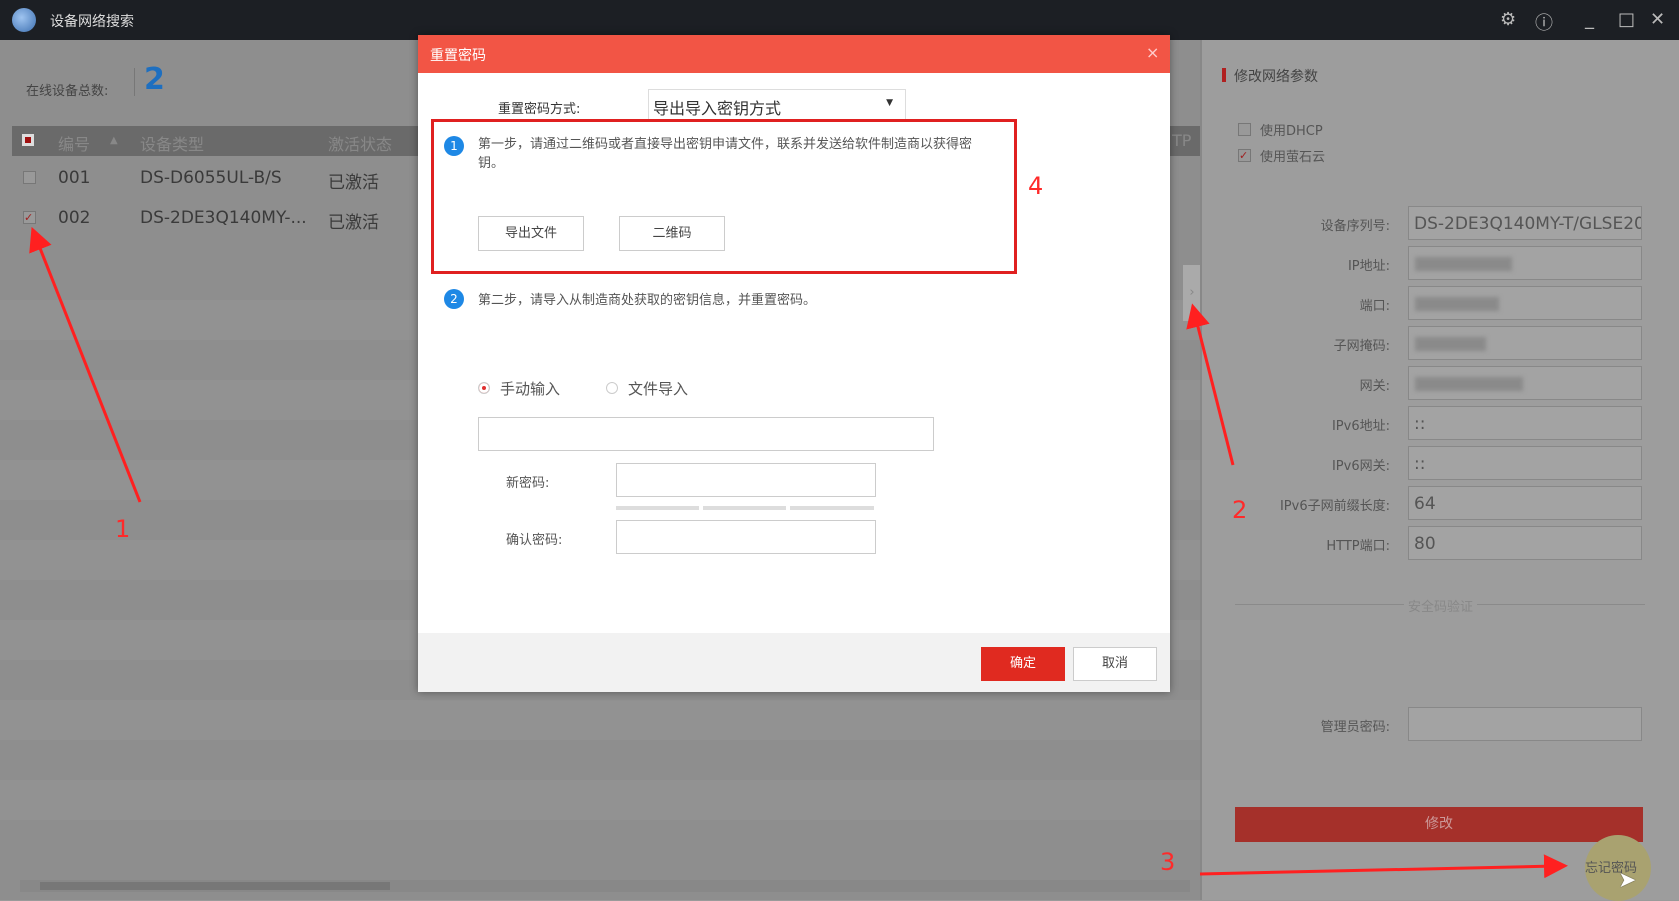 The image size is (1679, 901). I want to click on annotation-label-2: 2, so click(1240, 510).